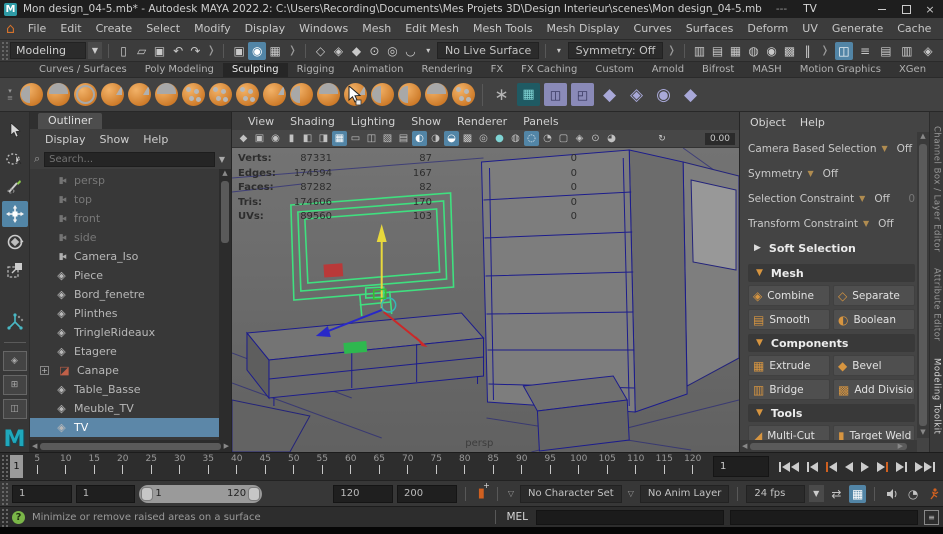  I want to click on outliner-item: + Camera_Iso, so click(130, 256).